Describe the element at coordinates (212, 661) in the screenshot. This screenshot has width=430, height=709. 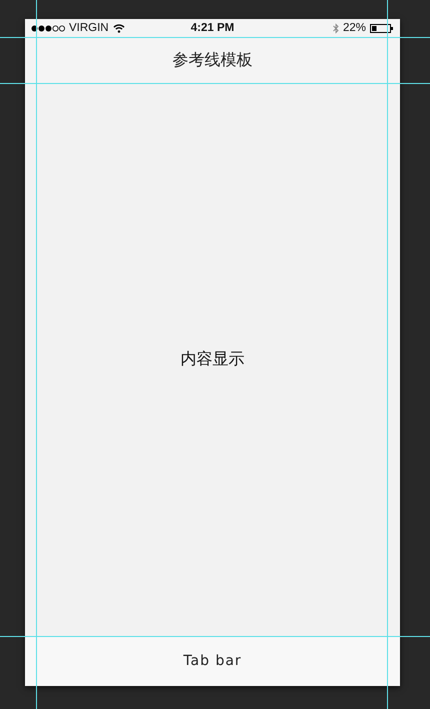
I see `tab-bar-label: Tab bar` at that location.